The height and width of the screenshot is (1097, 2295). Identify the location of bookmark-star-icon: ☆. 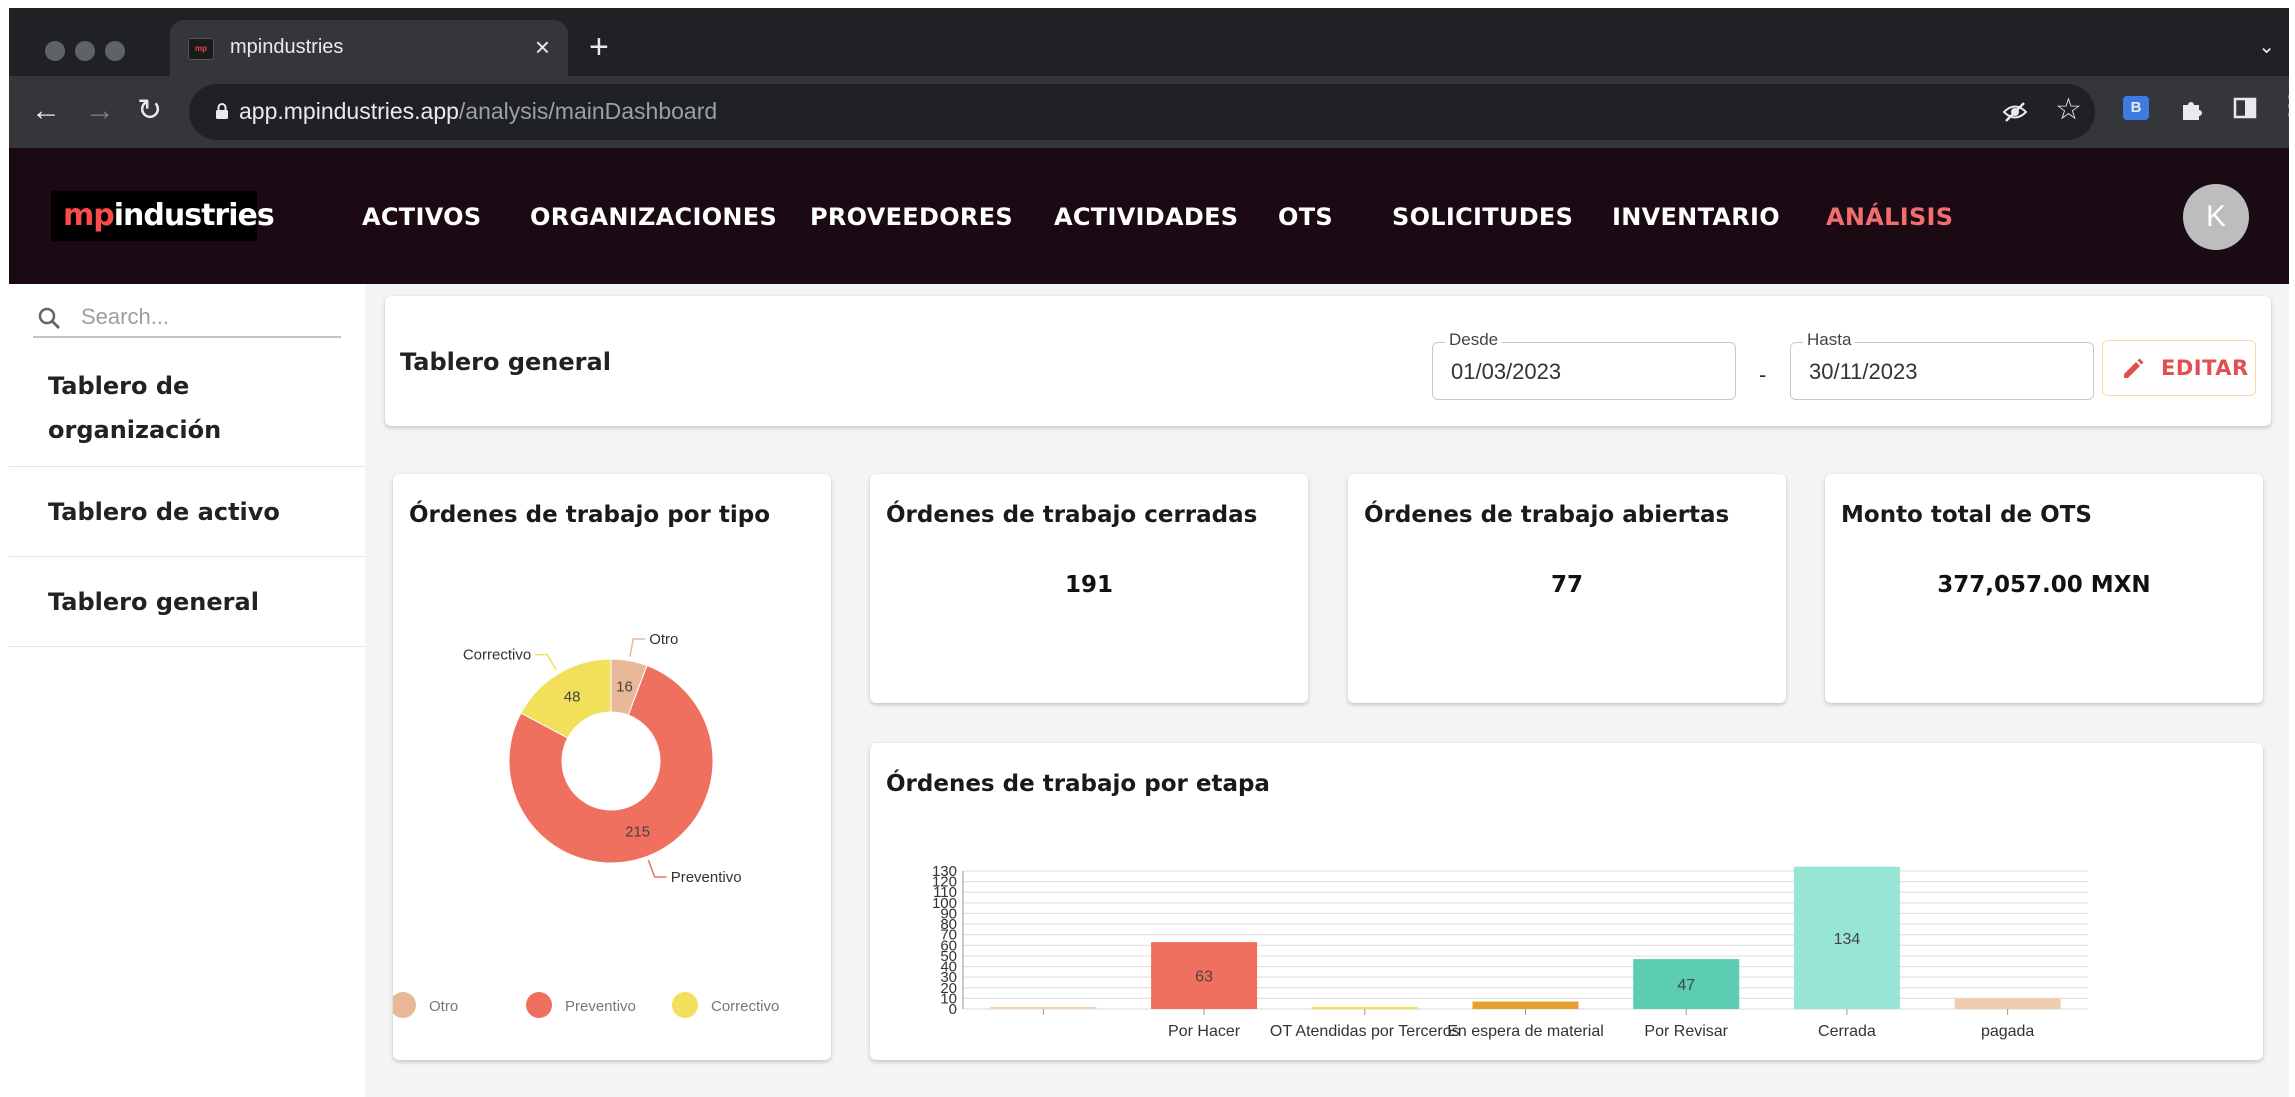
(2068, 109).